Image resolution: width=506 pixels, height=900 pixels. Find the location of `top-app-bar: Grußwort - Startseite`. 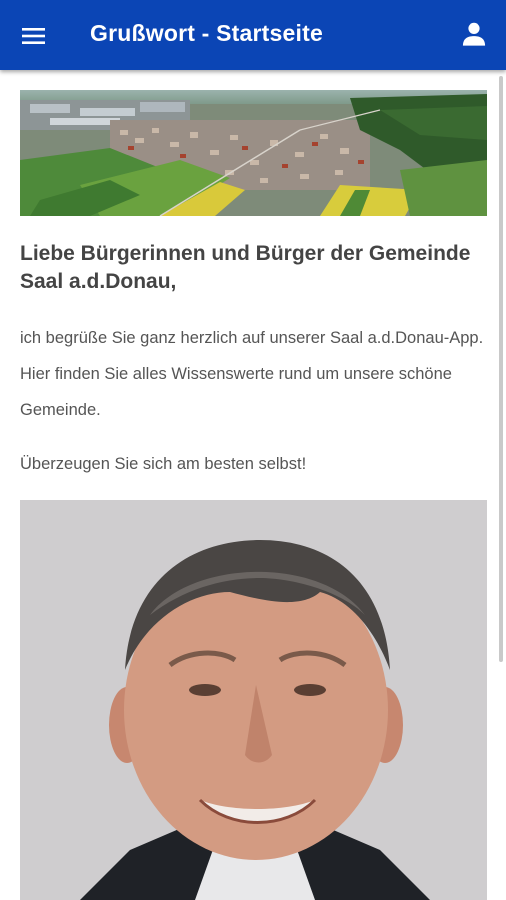

top-app-bar: Grußwort - Startseite is located at coordinates (253, 35).